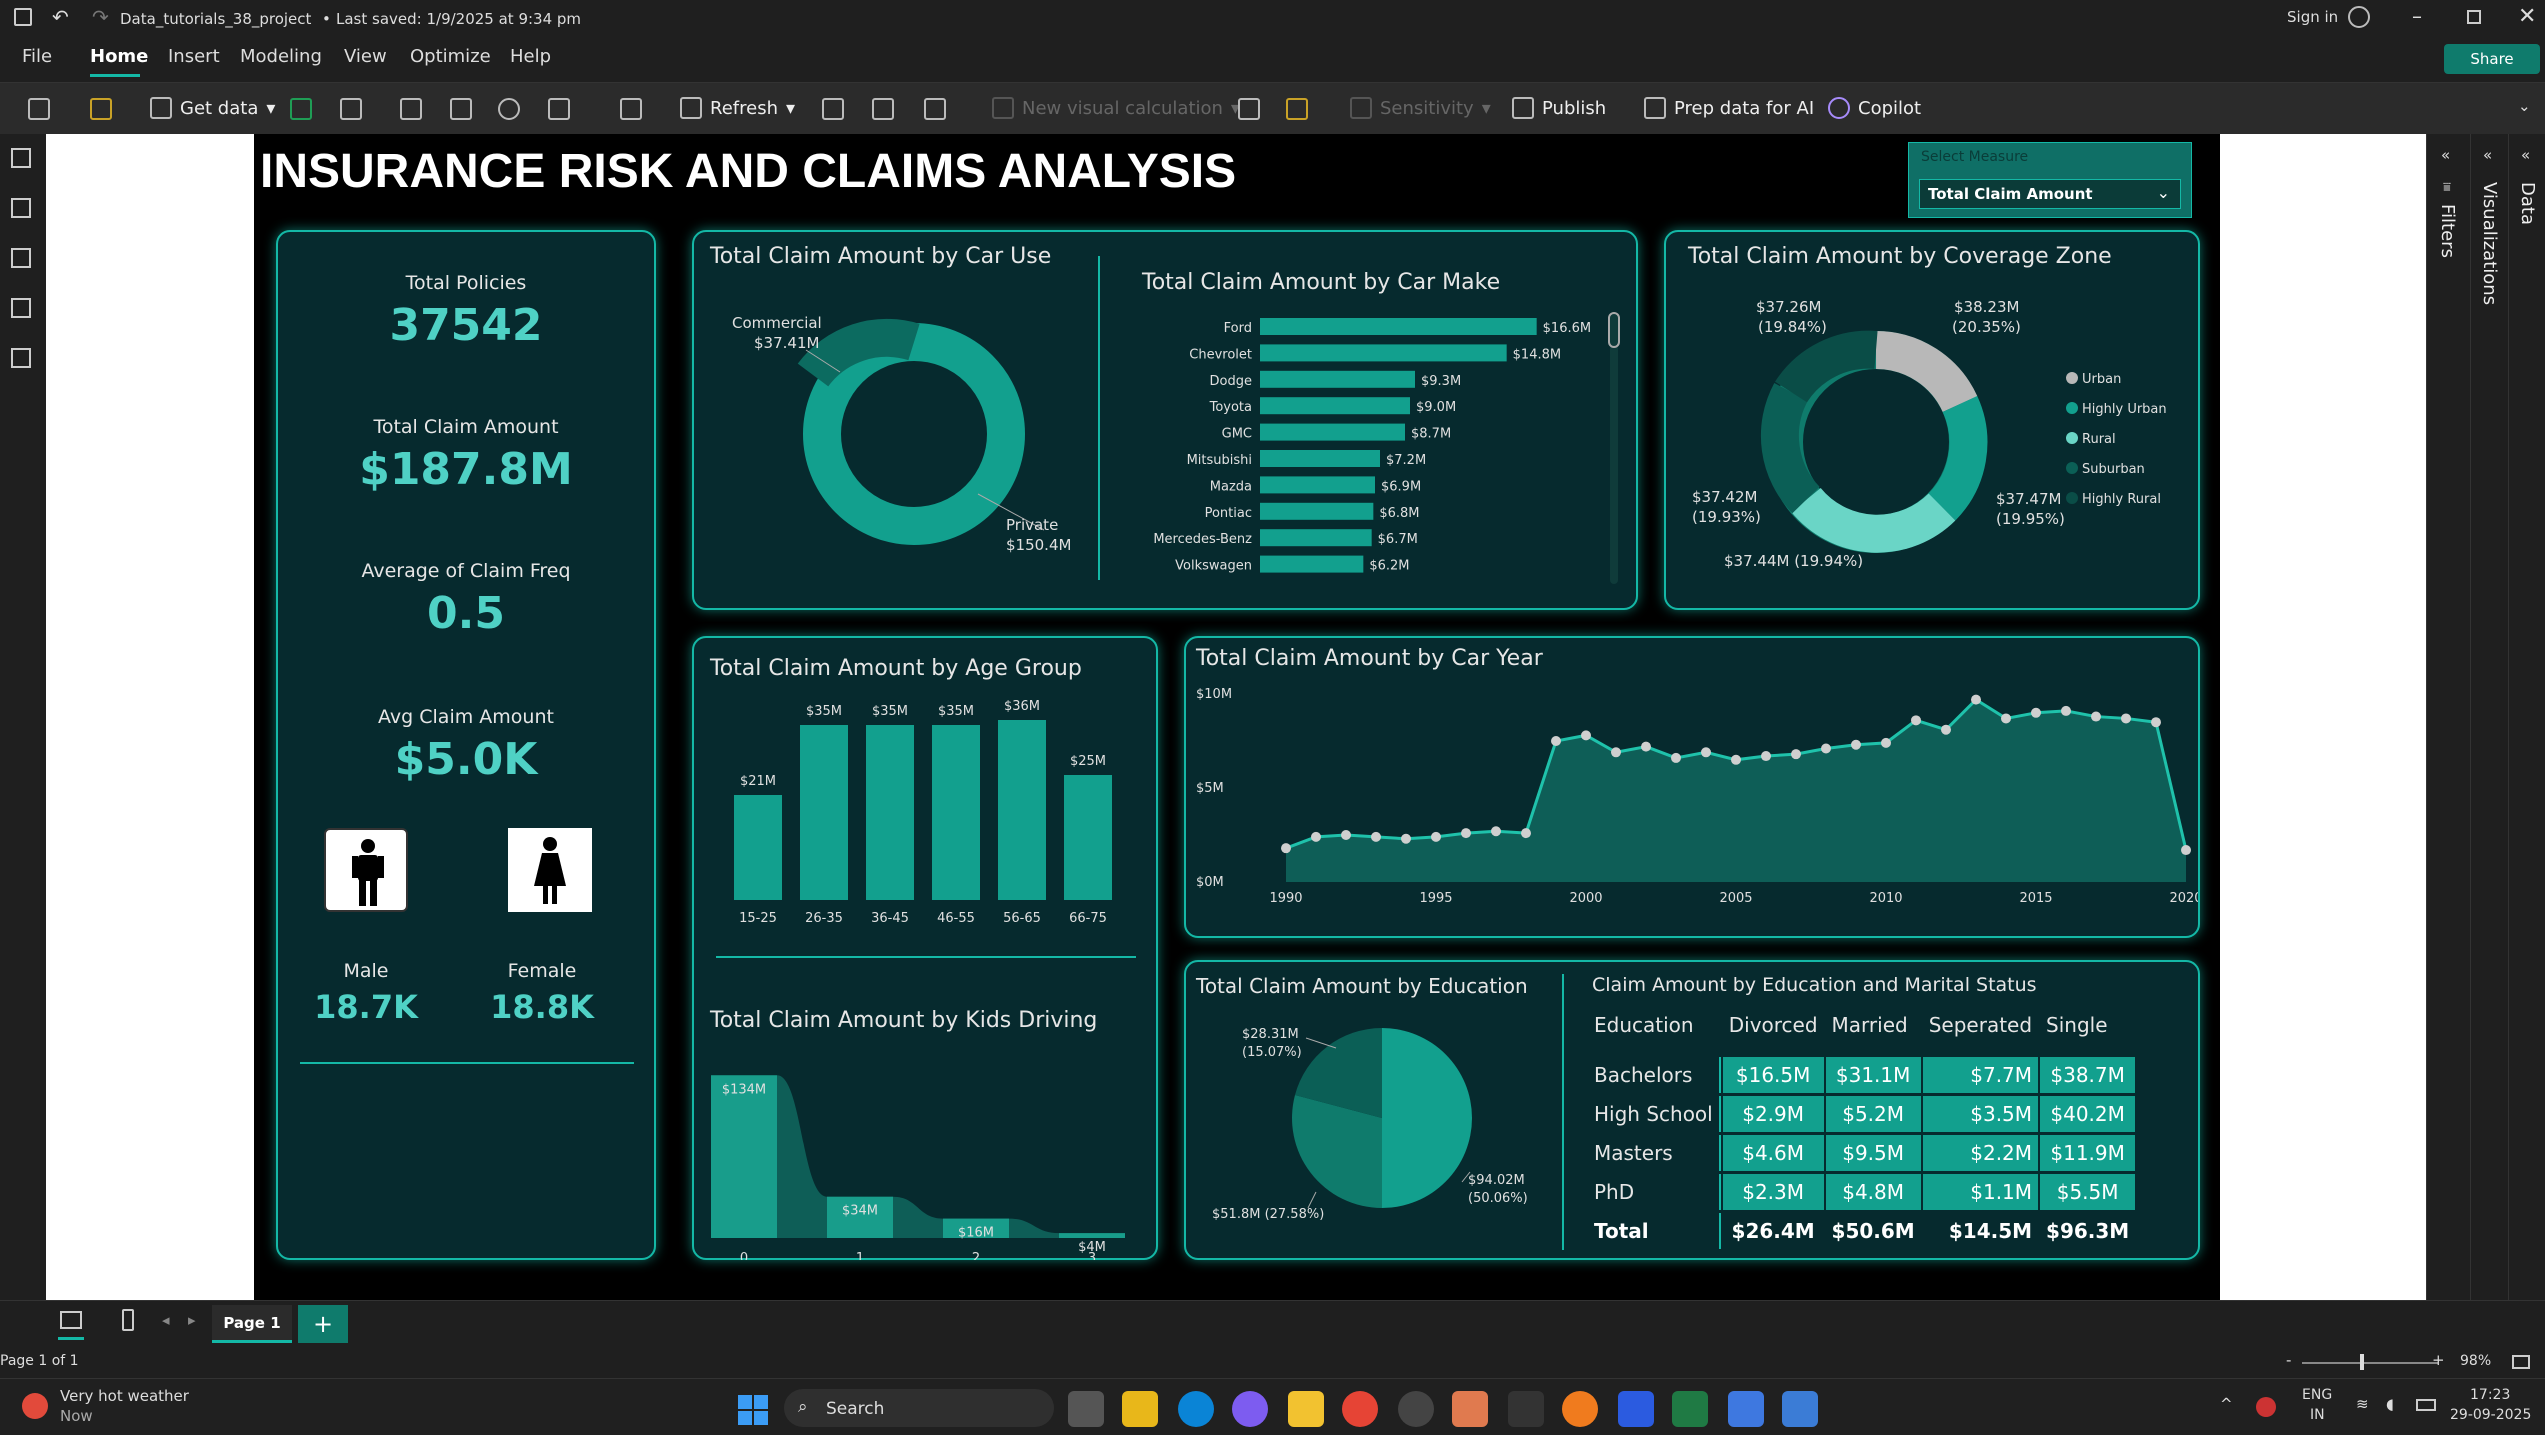  Describe the element at coordinates (530, 56) in the screenshot. I see `menu-help: Help` at that location.